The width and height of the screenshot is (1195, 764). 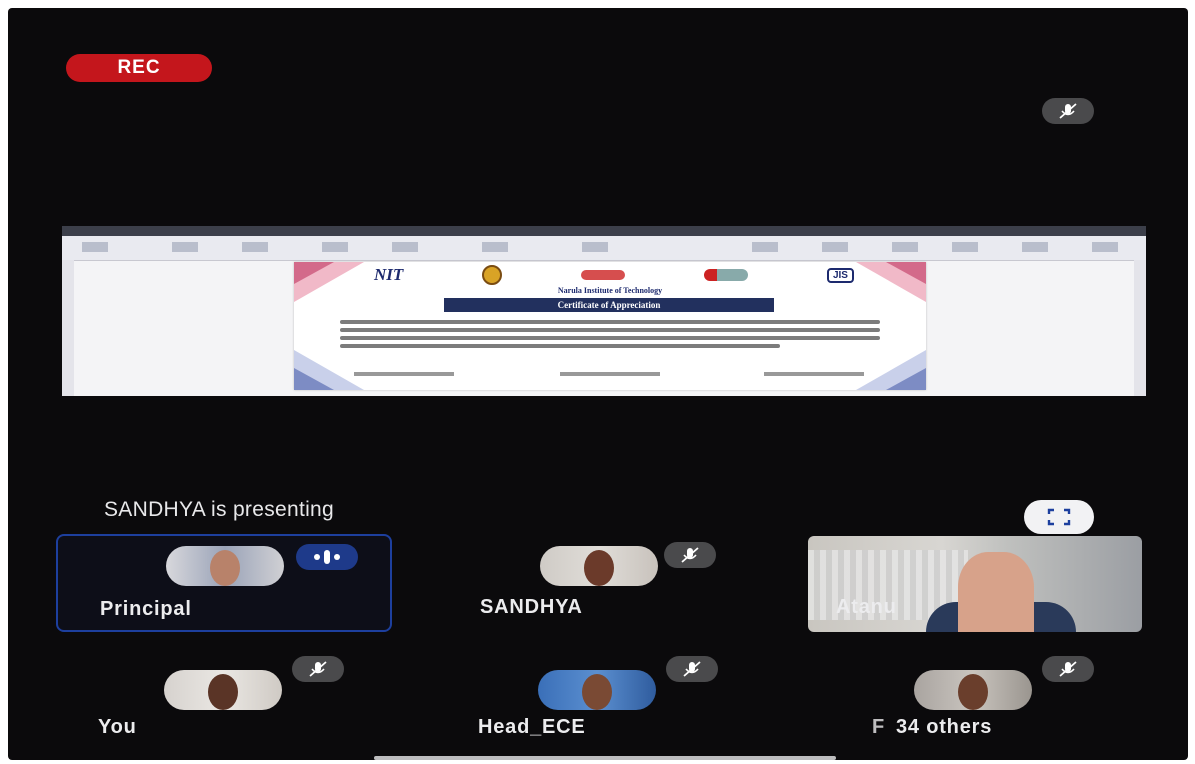 I want to click on certificate-logos: NIT JIS, so click(x=614, y=275).